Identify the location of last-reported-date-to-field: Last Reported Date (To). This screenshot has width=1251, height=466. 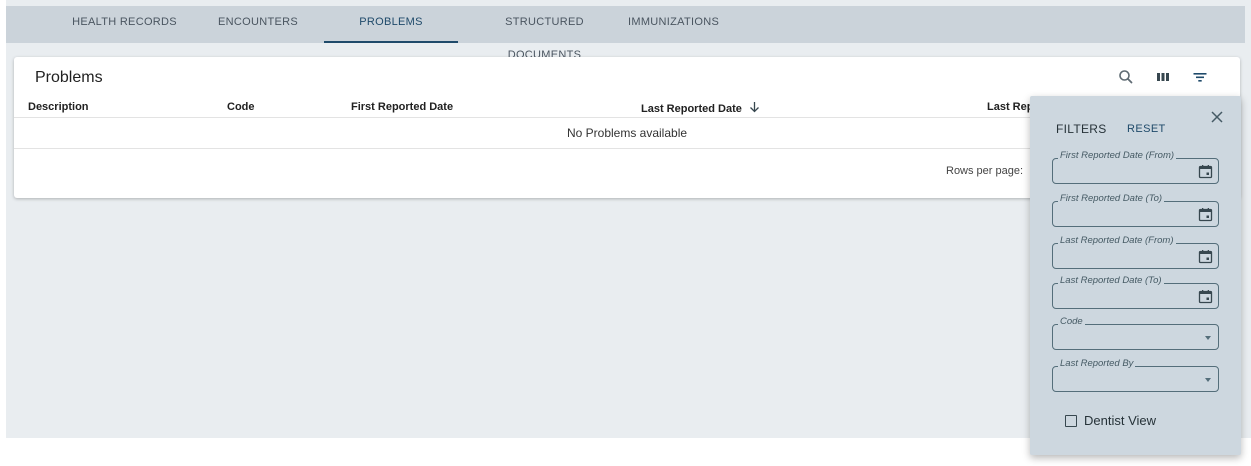
(1135, 292).